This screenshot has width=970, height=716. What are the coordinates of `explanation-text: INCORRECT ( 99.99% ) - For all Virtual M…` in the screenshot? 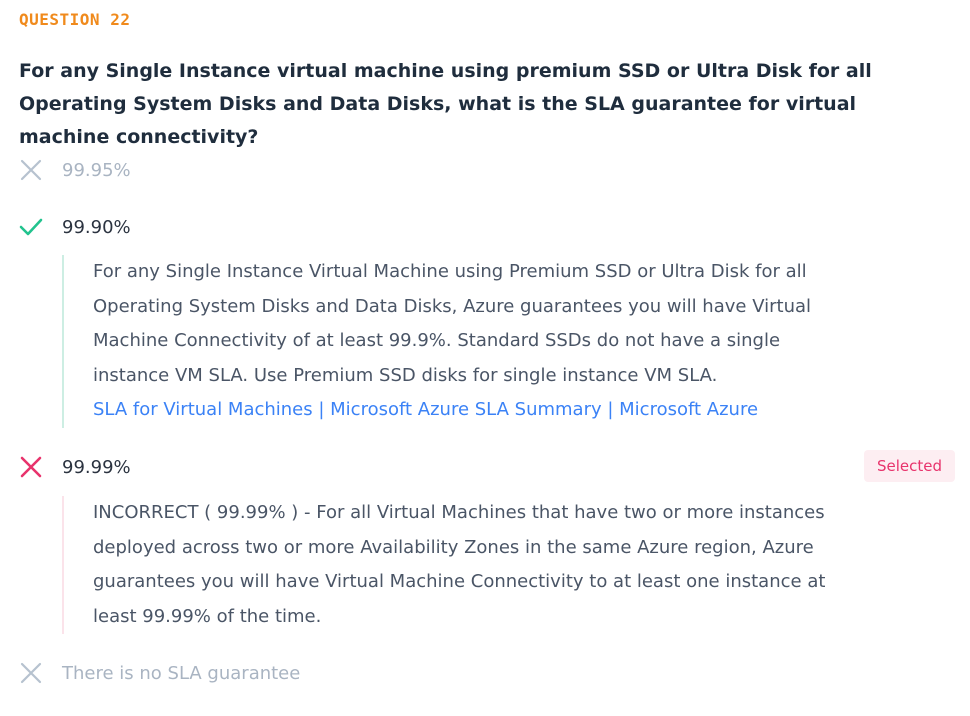 It's located at (459, 564).